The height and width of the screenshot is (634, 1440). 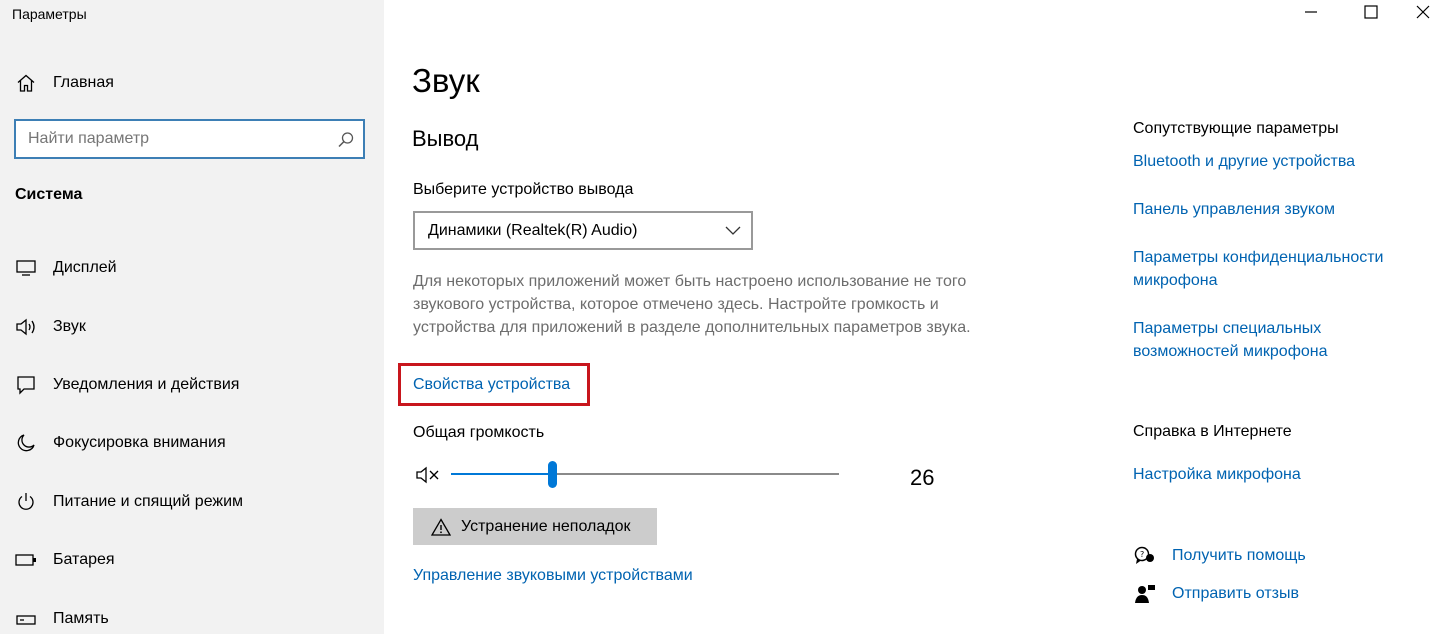 I want to click on web-help-heading: Справка в Интернете, so click(x=1212, y=431).